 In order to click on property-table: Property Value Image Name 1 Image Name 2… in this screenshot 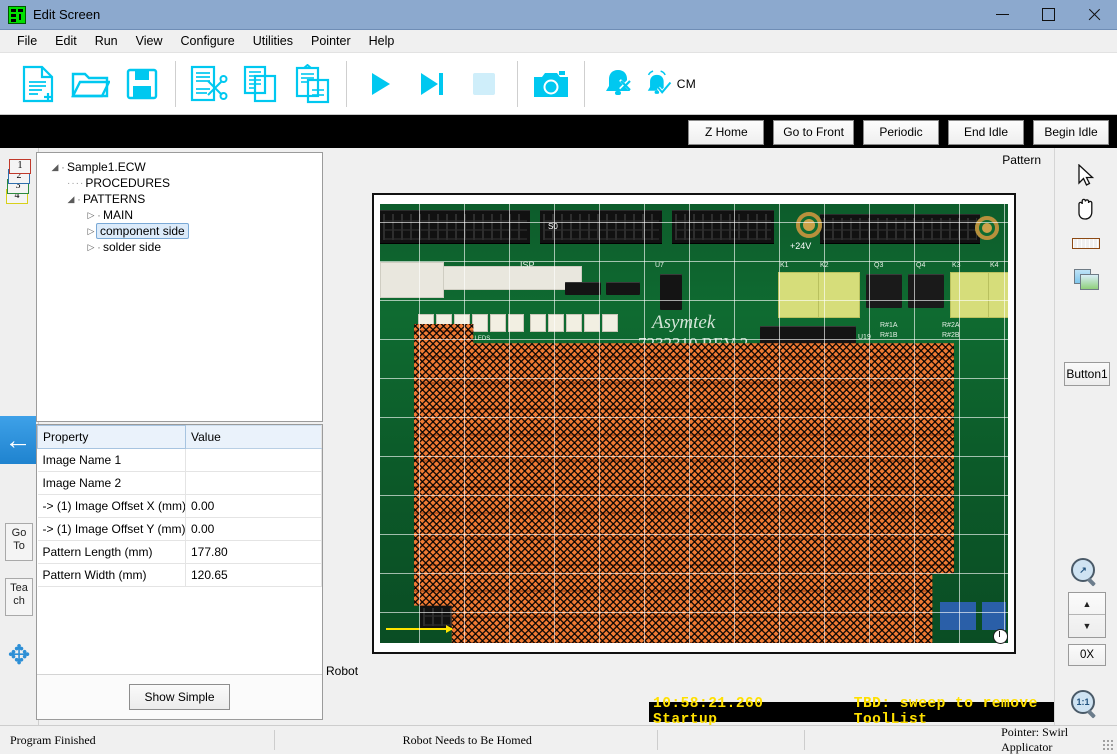, I will do `click(179, 506)`.